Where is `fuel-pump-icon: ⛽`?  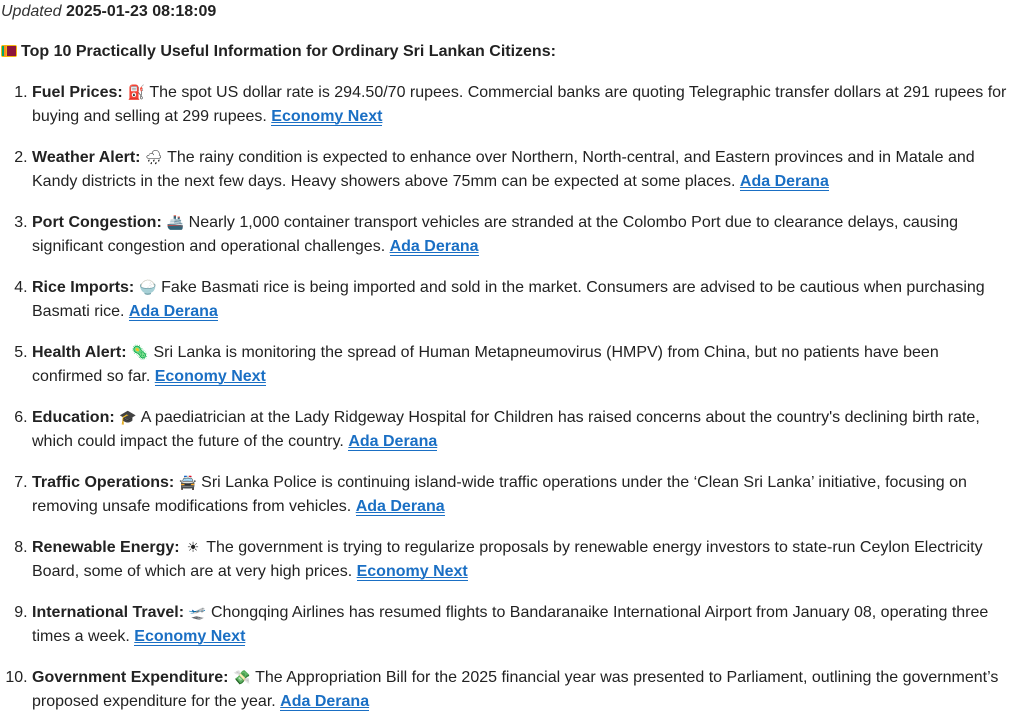 fuel-pump-icon: ⛽ is located at coordinates (136, 92).